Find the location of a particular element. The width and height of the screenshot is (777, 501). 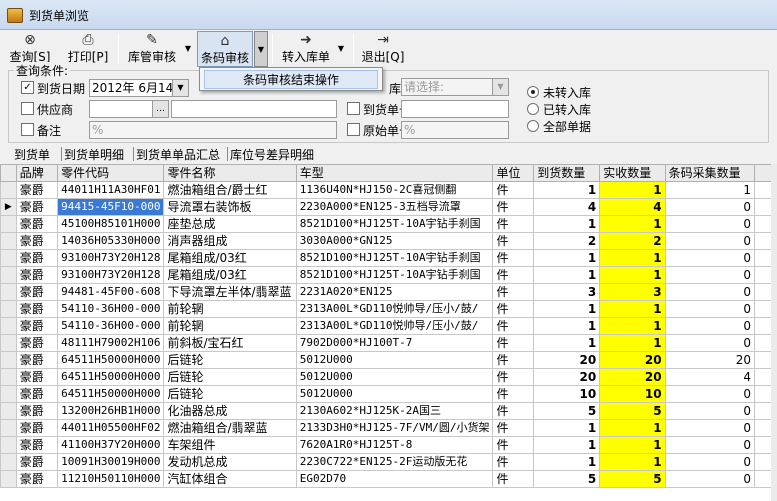

received-qty-cell: 2 is located at coordinates (632, 241).